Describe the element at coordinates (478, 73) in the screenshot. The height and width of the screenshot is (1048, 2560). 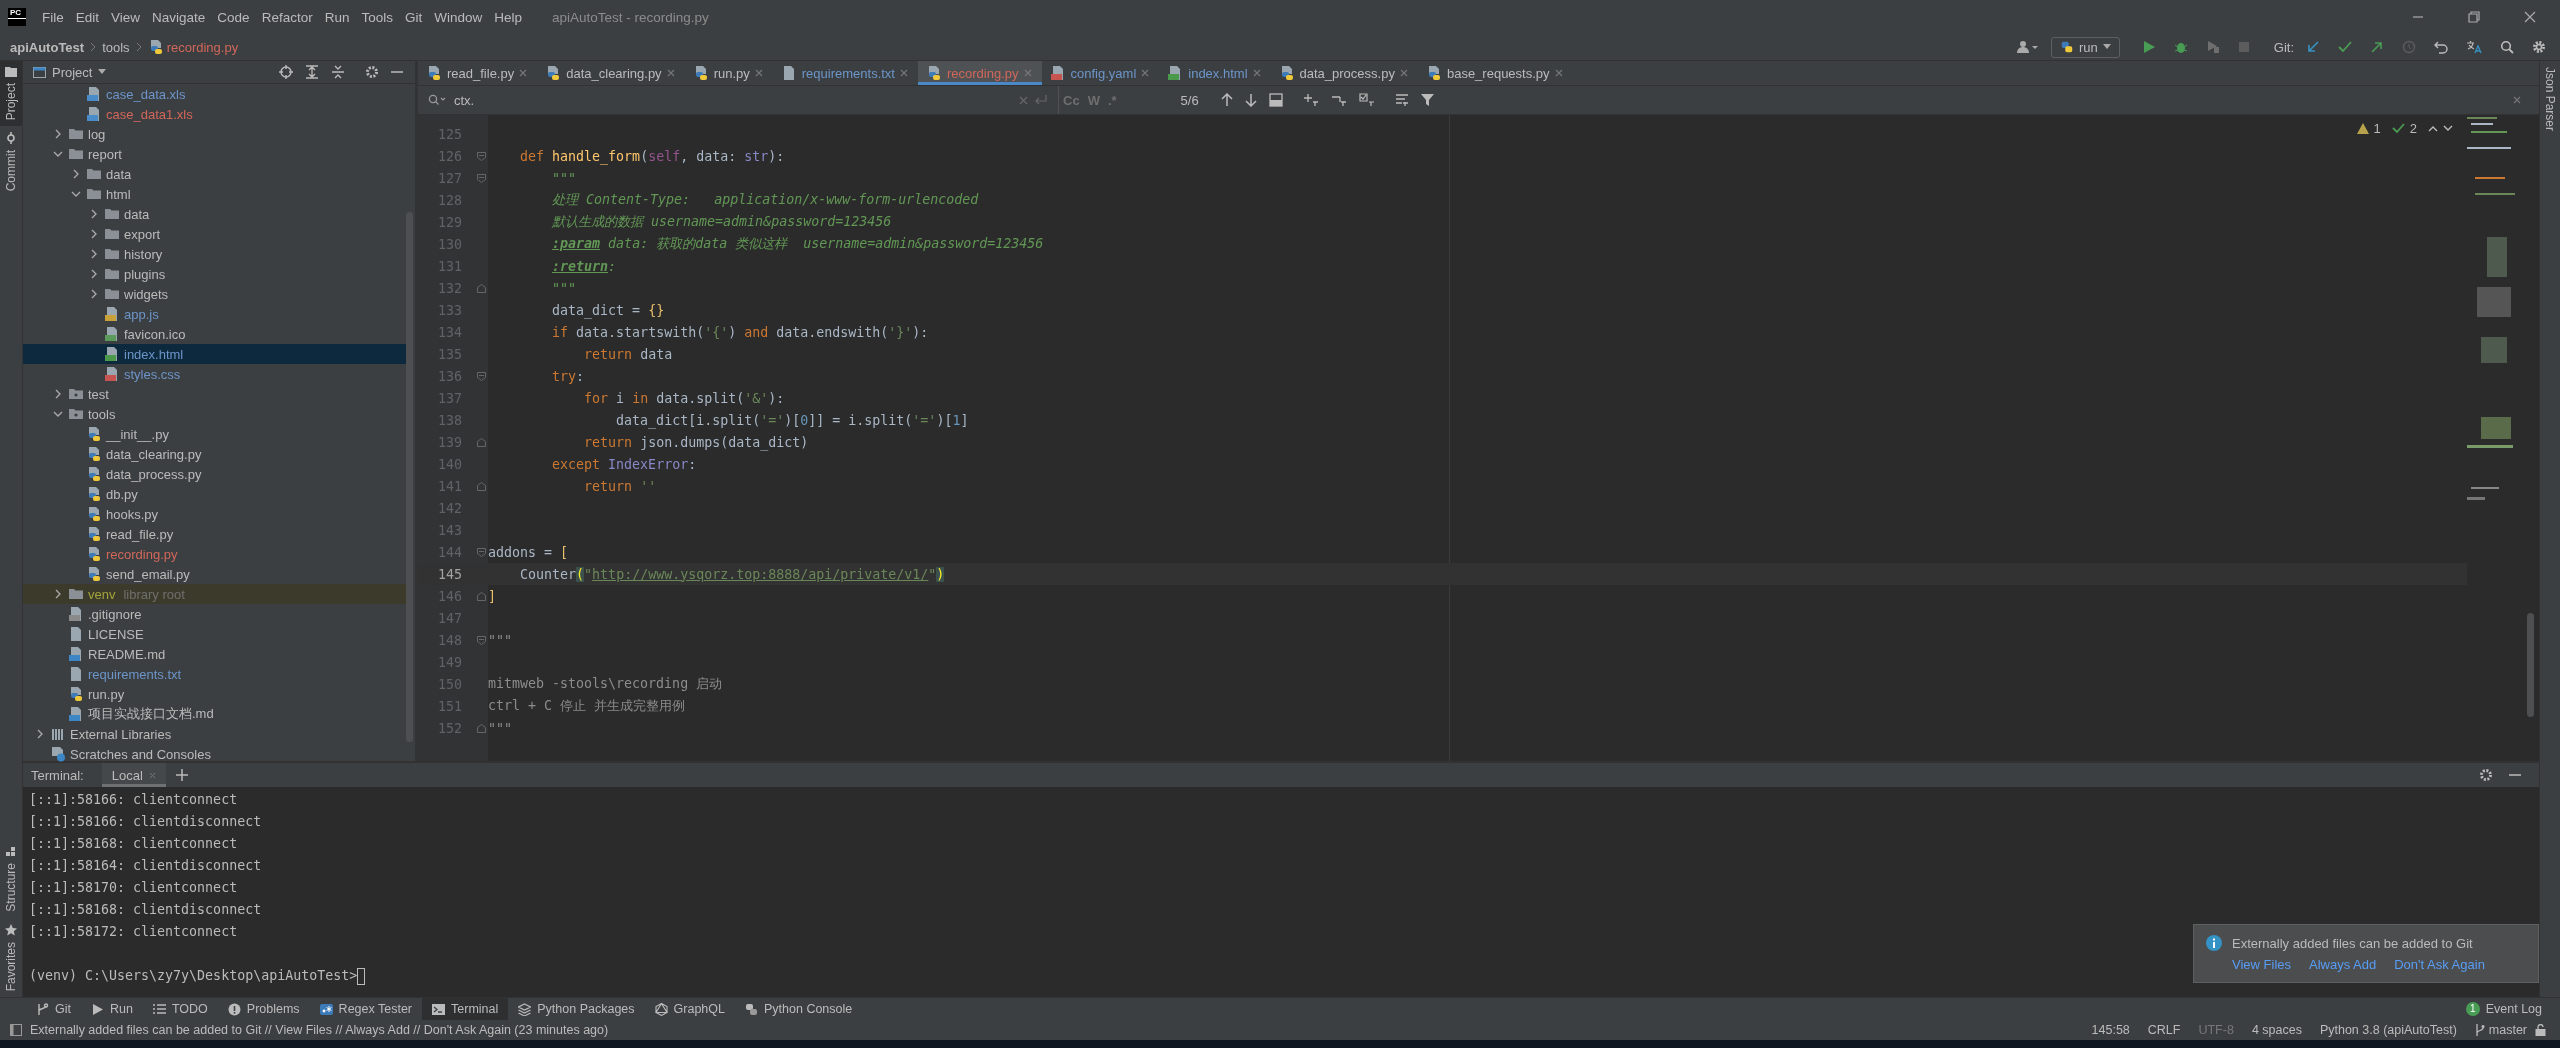
I see `editor-tab: read_file.py` at that location.